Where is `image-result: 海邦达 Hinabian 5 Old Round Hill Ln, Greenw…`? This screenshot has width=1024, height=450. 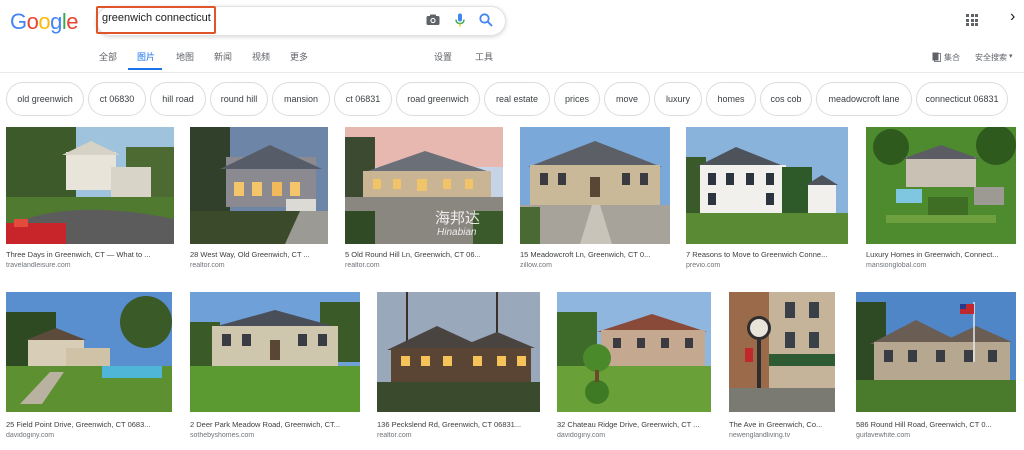 image-result: 海邦达 Hinabian 5 Old Round Hill Ln, Greenw… is located at coordinates (424, 199).